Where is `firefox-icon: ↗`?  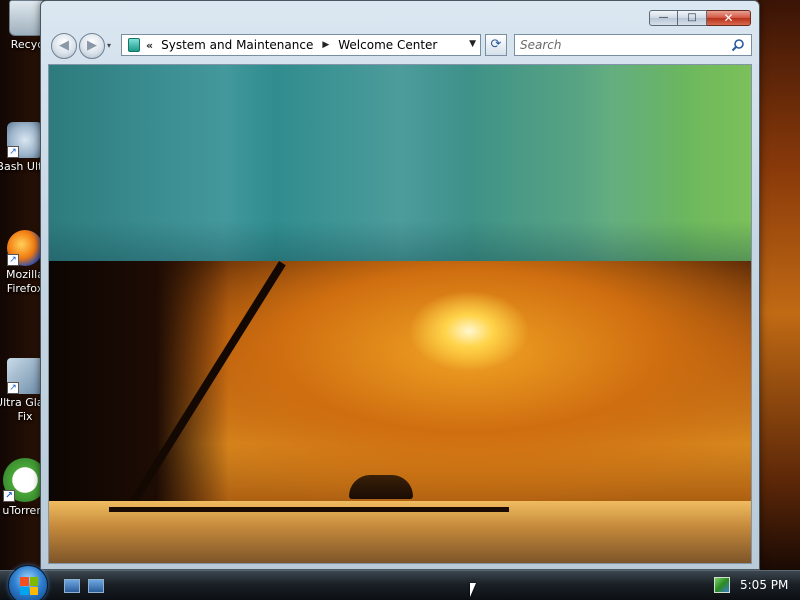 firefox-icon: ↗ is located at coordinates (25, 248).